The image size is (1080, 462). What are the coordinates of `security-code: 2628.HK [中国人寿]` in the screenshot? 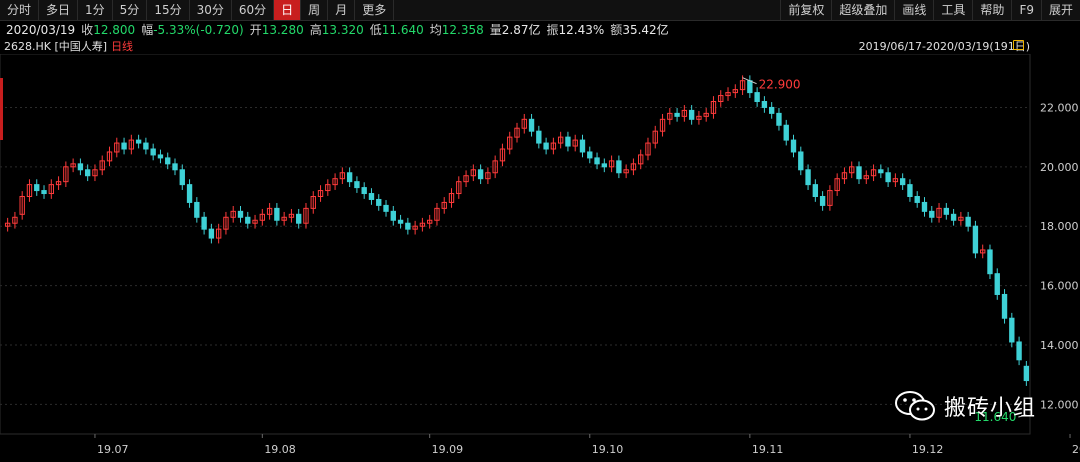 It's located at (56, 46).